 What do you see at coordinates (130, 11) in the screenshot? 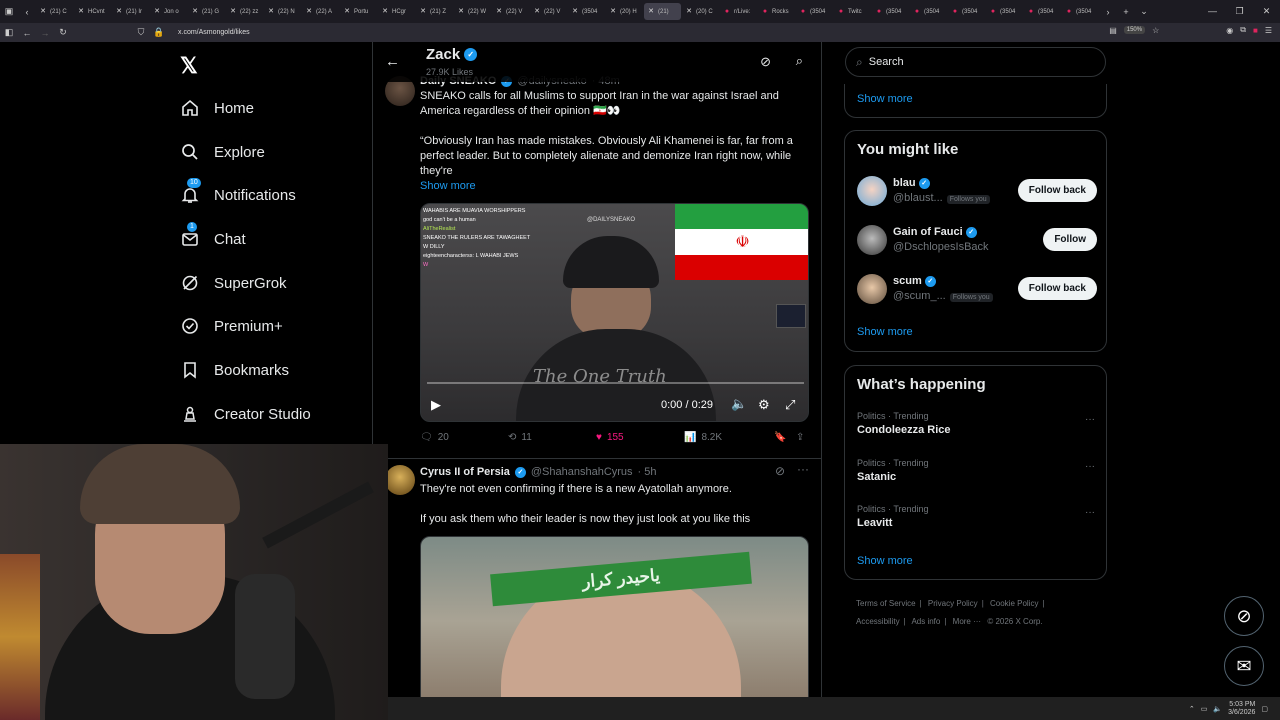
I see `browser-tab: ✕ (21) Ir` at bounding box center [130, 11].